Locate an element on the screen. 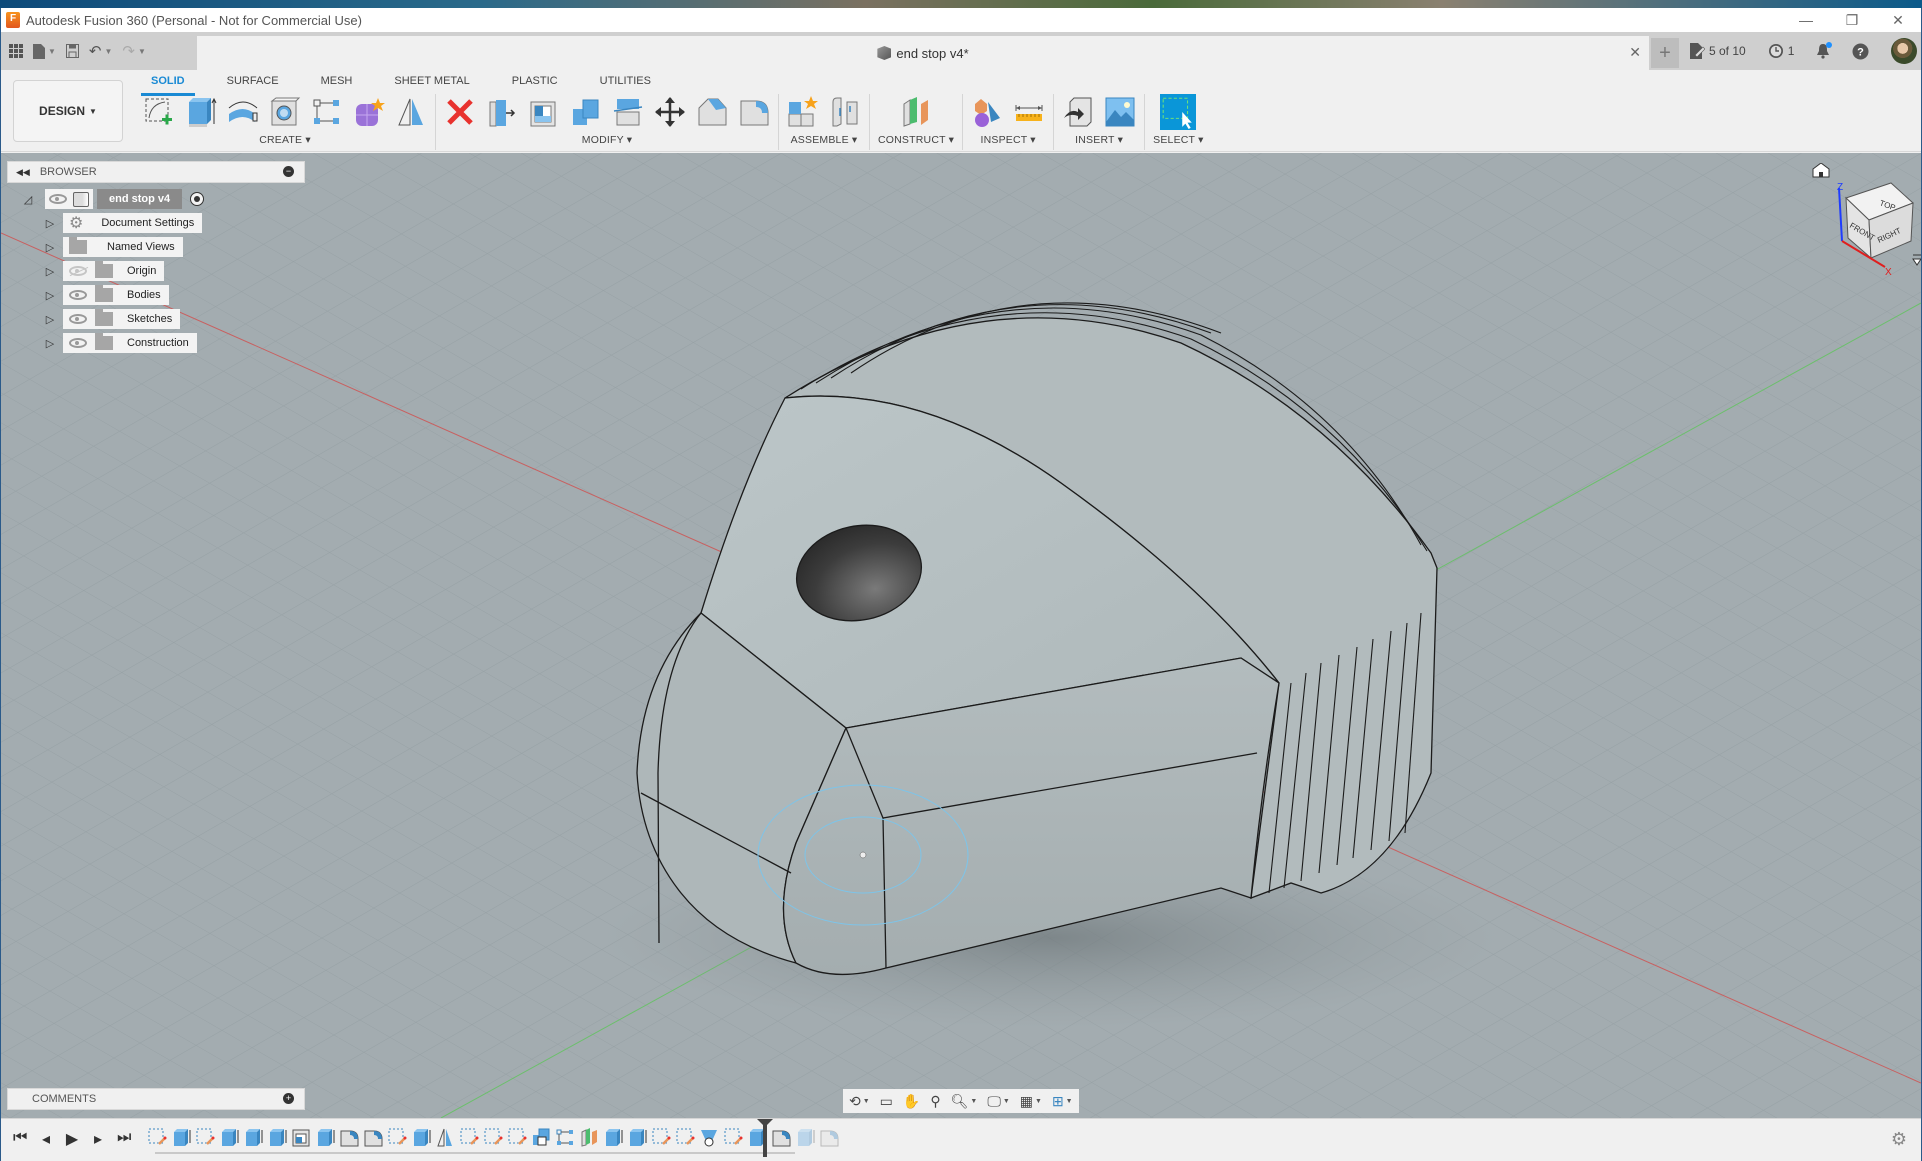 The width and height of the screenshot is (1922, 1161). root-component-node: end stop v4 is located at coordinates (125, 199).